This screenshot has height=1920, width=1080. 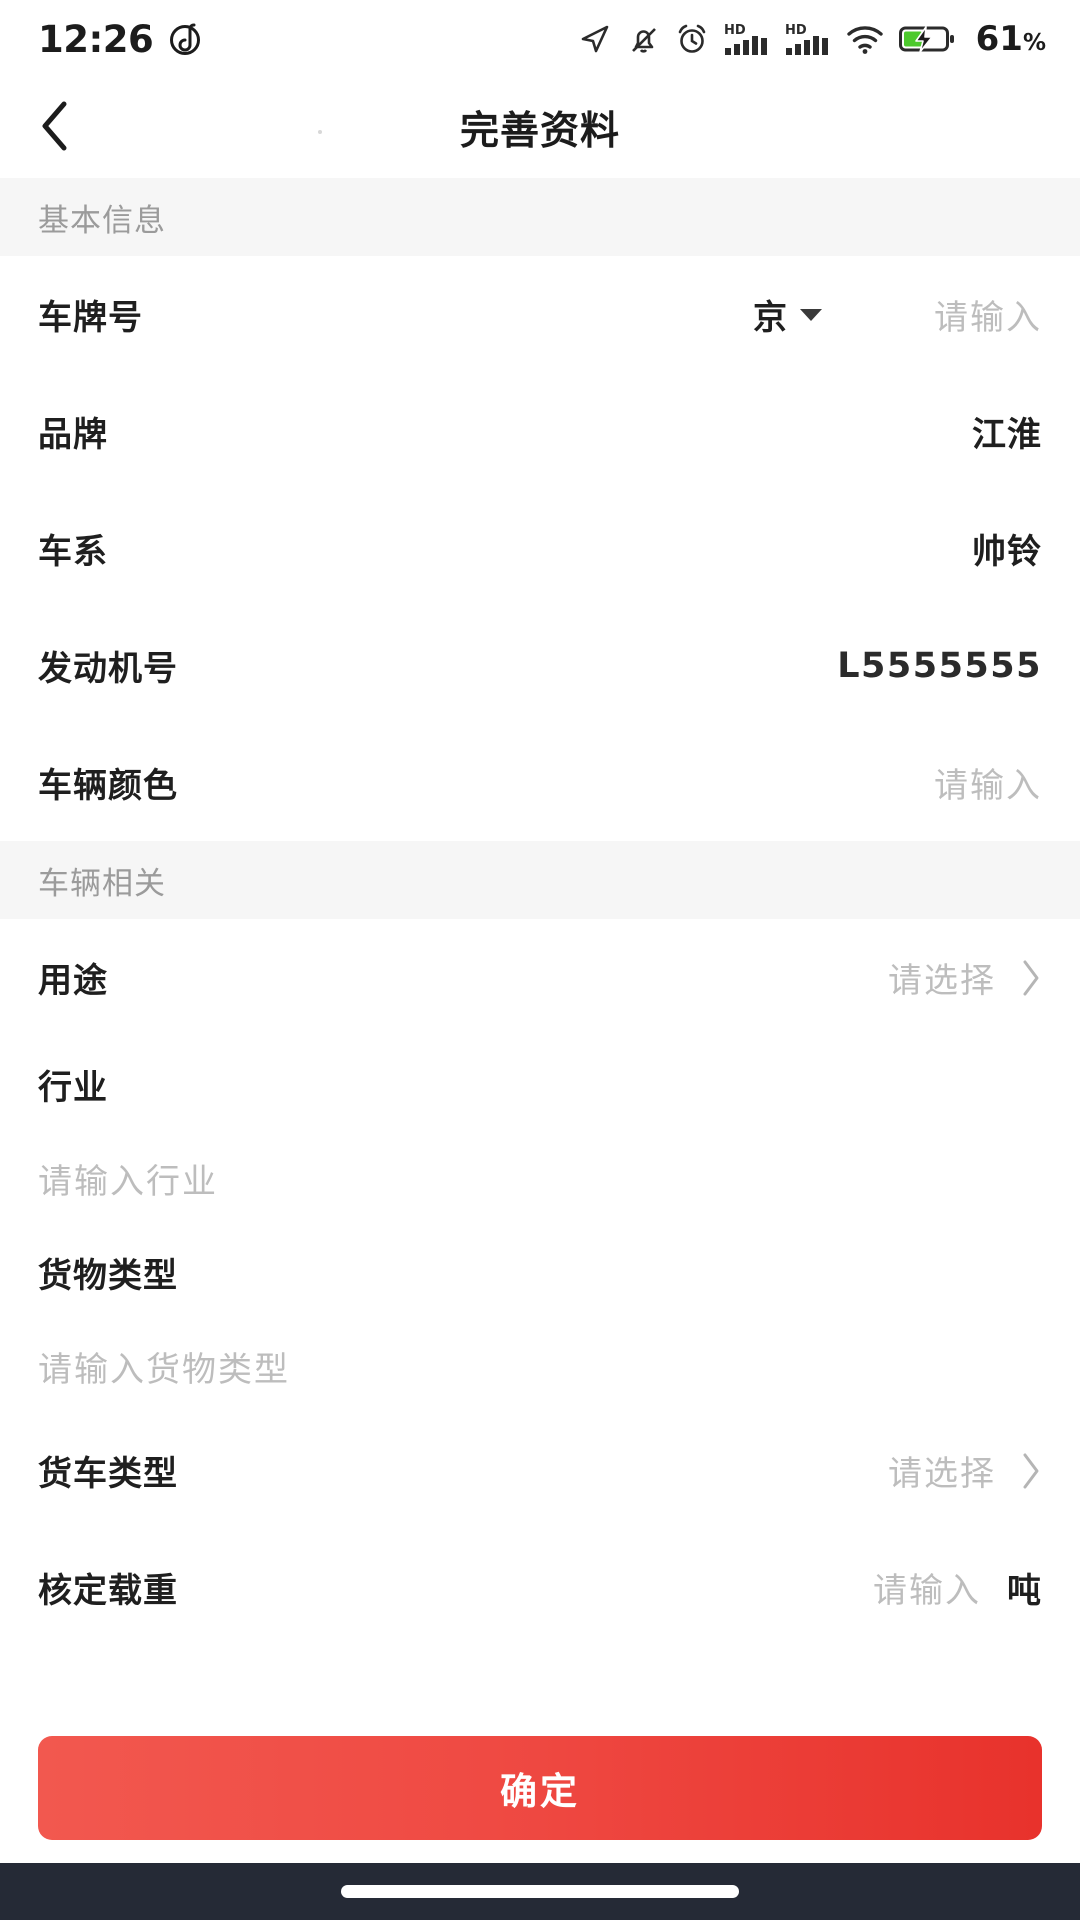 What do you see at coordinates (770, 314) in the screenshot?
I see `province-select-value: 京` at bounding box center [770, 314].